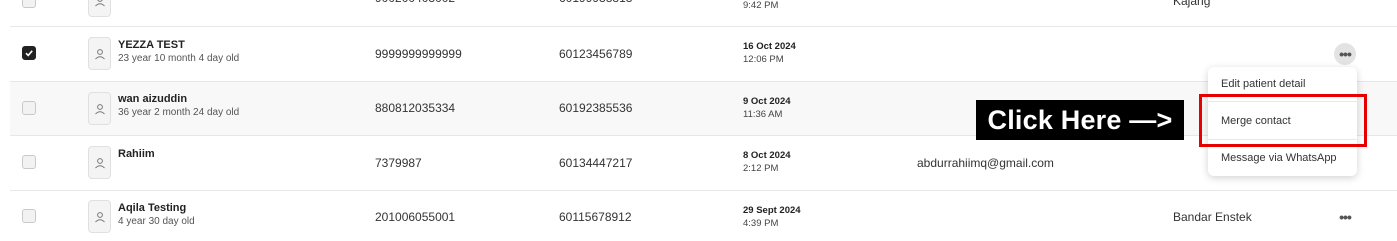 The width and height of the screenshot is (1397, 241). What do you see at coordinates (767, 101) in the screenshot?
I see `last-visit-date: 9 Oct 2024` at bounding box center [767, 101].